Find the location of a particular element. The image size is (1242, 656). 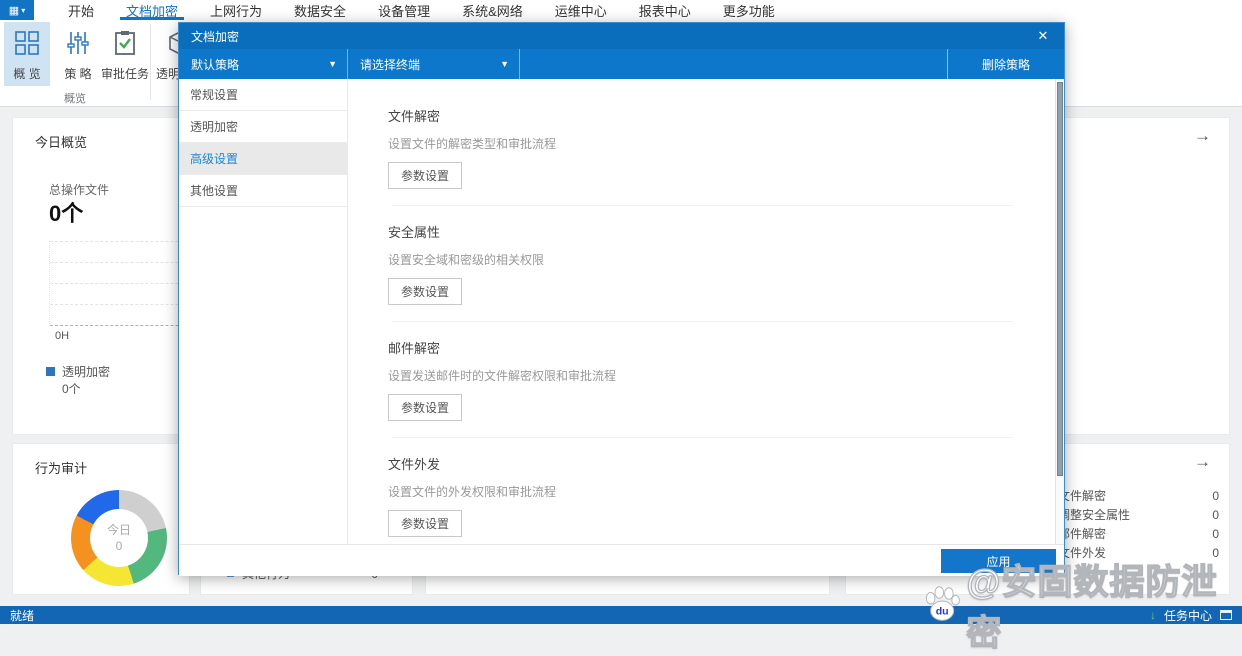

behavior-donut-chart: 今日 0 is located at coordinates (119, 538).